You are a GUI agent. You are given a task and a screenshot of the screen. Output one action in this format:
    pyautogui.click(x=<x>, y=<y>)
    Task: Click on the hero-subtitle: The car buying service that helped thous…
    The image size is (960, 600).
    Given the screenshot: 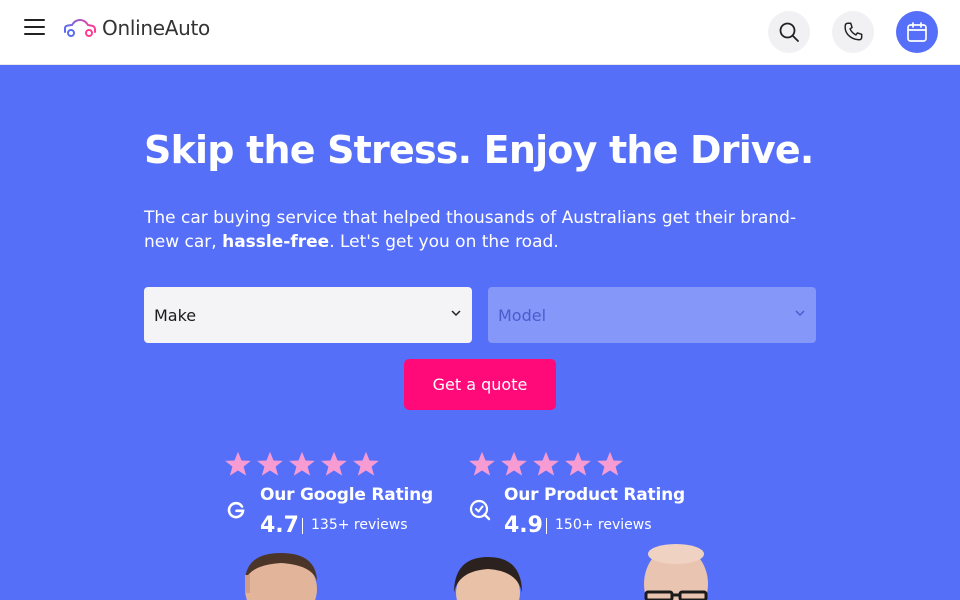 What is the action you would take?
    pyautogui.click(x=474, y=230)
    